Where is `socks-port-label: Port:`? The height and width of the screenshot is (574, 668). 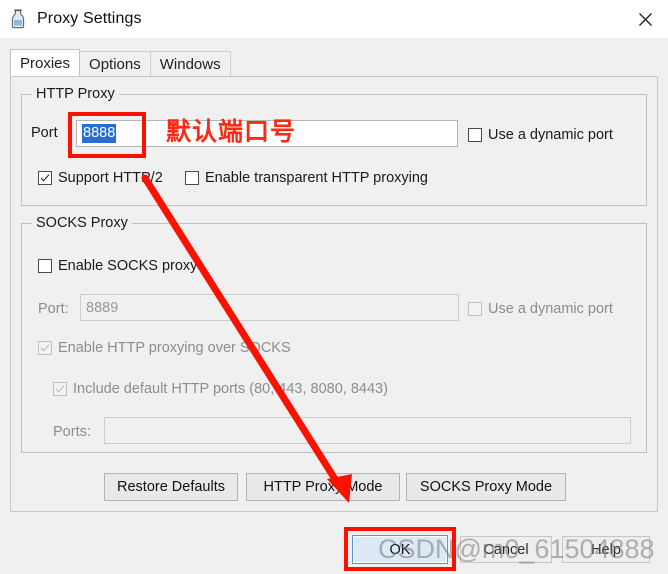 socks-port-label: Port: is located at coordinates (53, 309).